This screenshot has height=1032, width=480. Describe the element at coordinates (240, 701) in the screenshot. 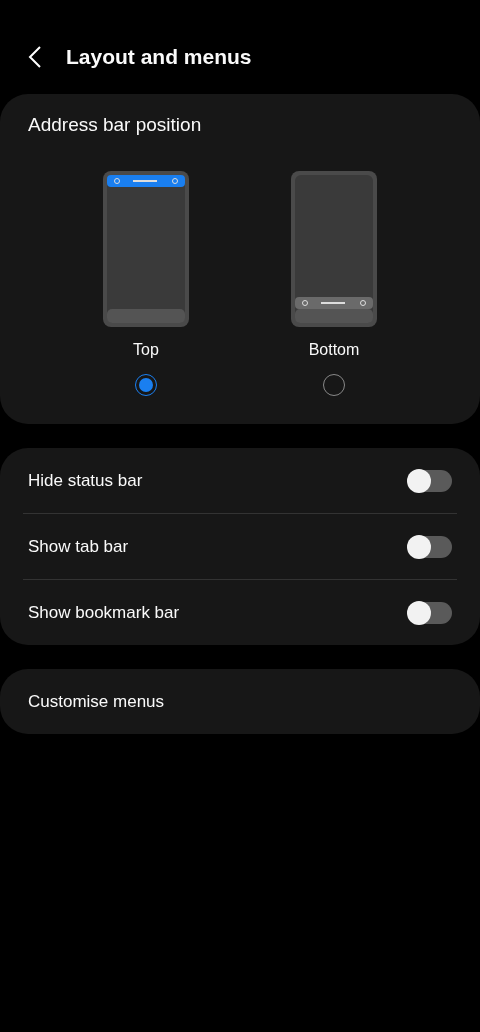

I see `menu-item: Customise menus` at that location.